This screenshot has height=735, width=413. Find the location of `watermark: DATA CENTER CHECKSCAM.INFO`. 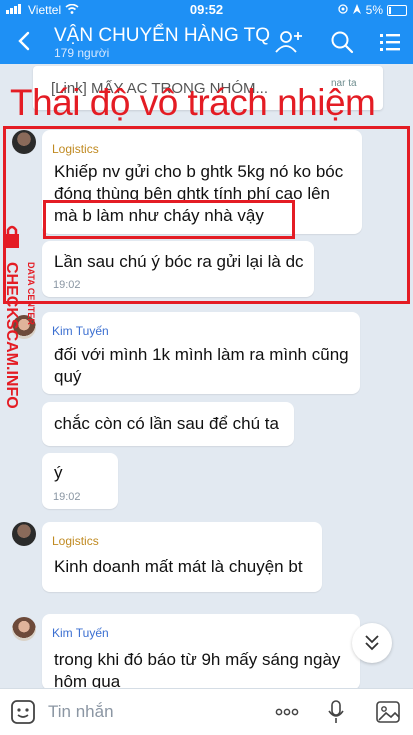

watermark: DATA CENTER CHECKSCAM.INFO is located at coordinates (20, 322).